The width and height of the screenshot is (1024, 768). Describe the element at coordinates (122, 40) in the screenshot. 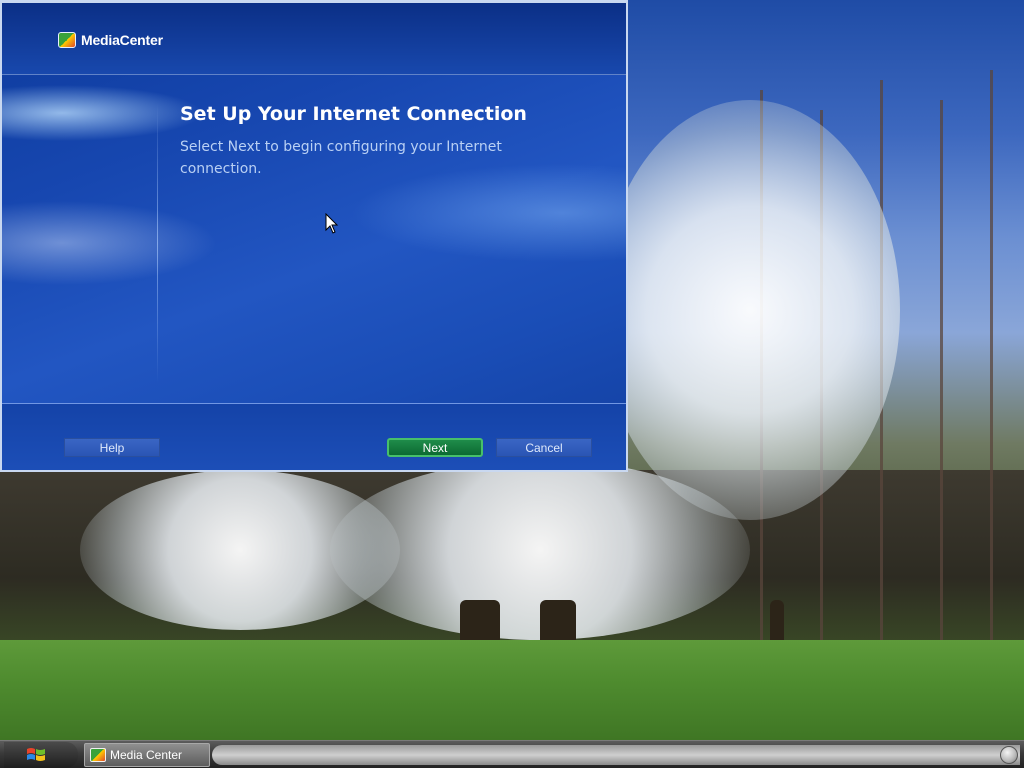

I see `app-name: MediaCenter` at that location.